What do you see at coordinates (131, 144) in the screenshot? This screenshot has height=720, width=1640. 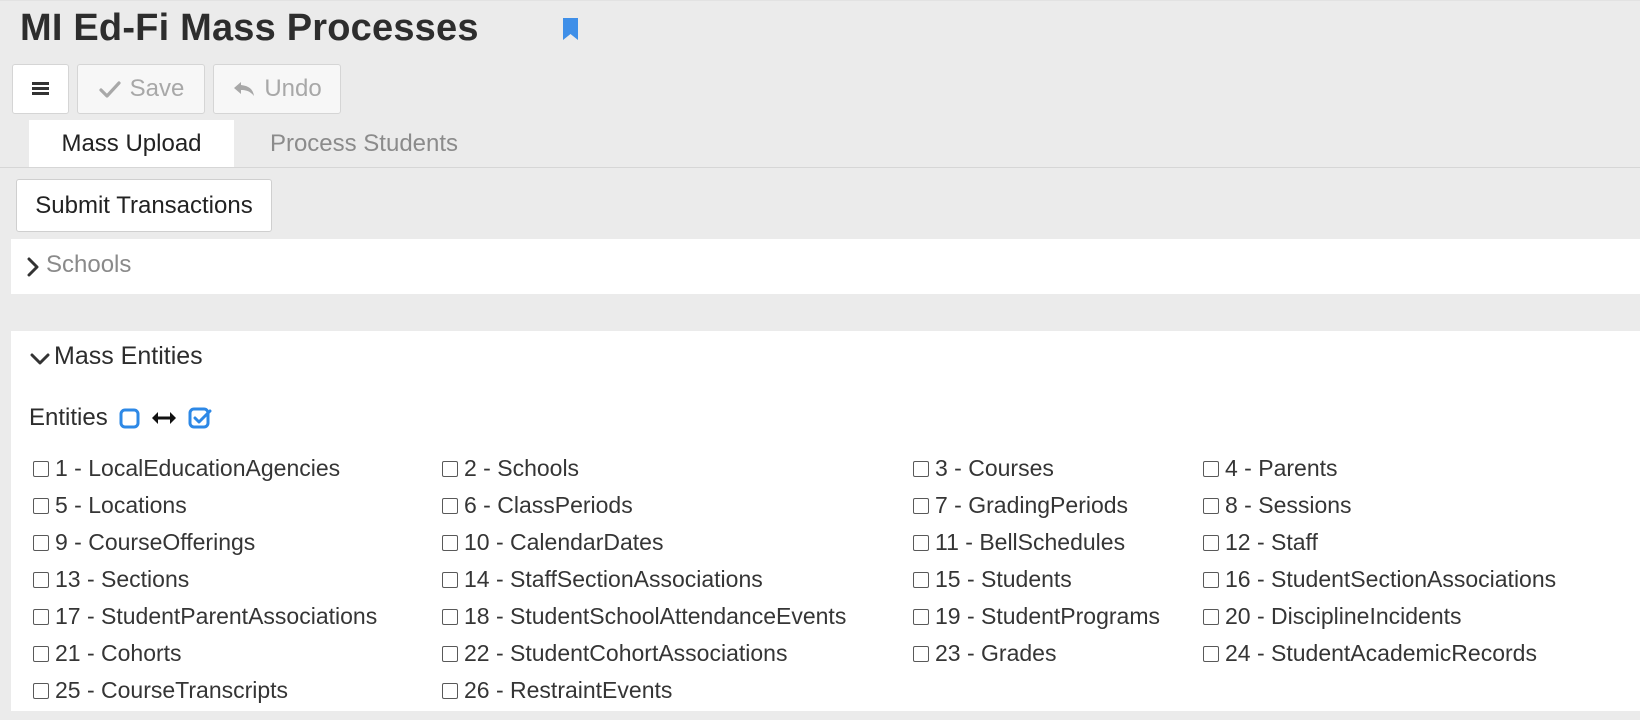 I see `tab-mass-upload: Mass Upload` at bounding box center [131, 144].